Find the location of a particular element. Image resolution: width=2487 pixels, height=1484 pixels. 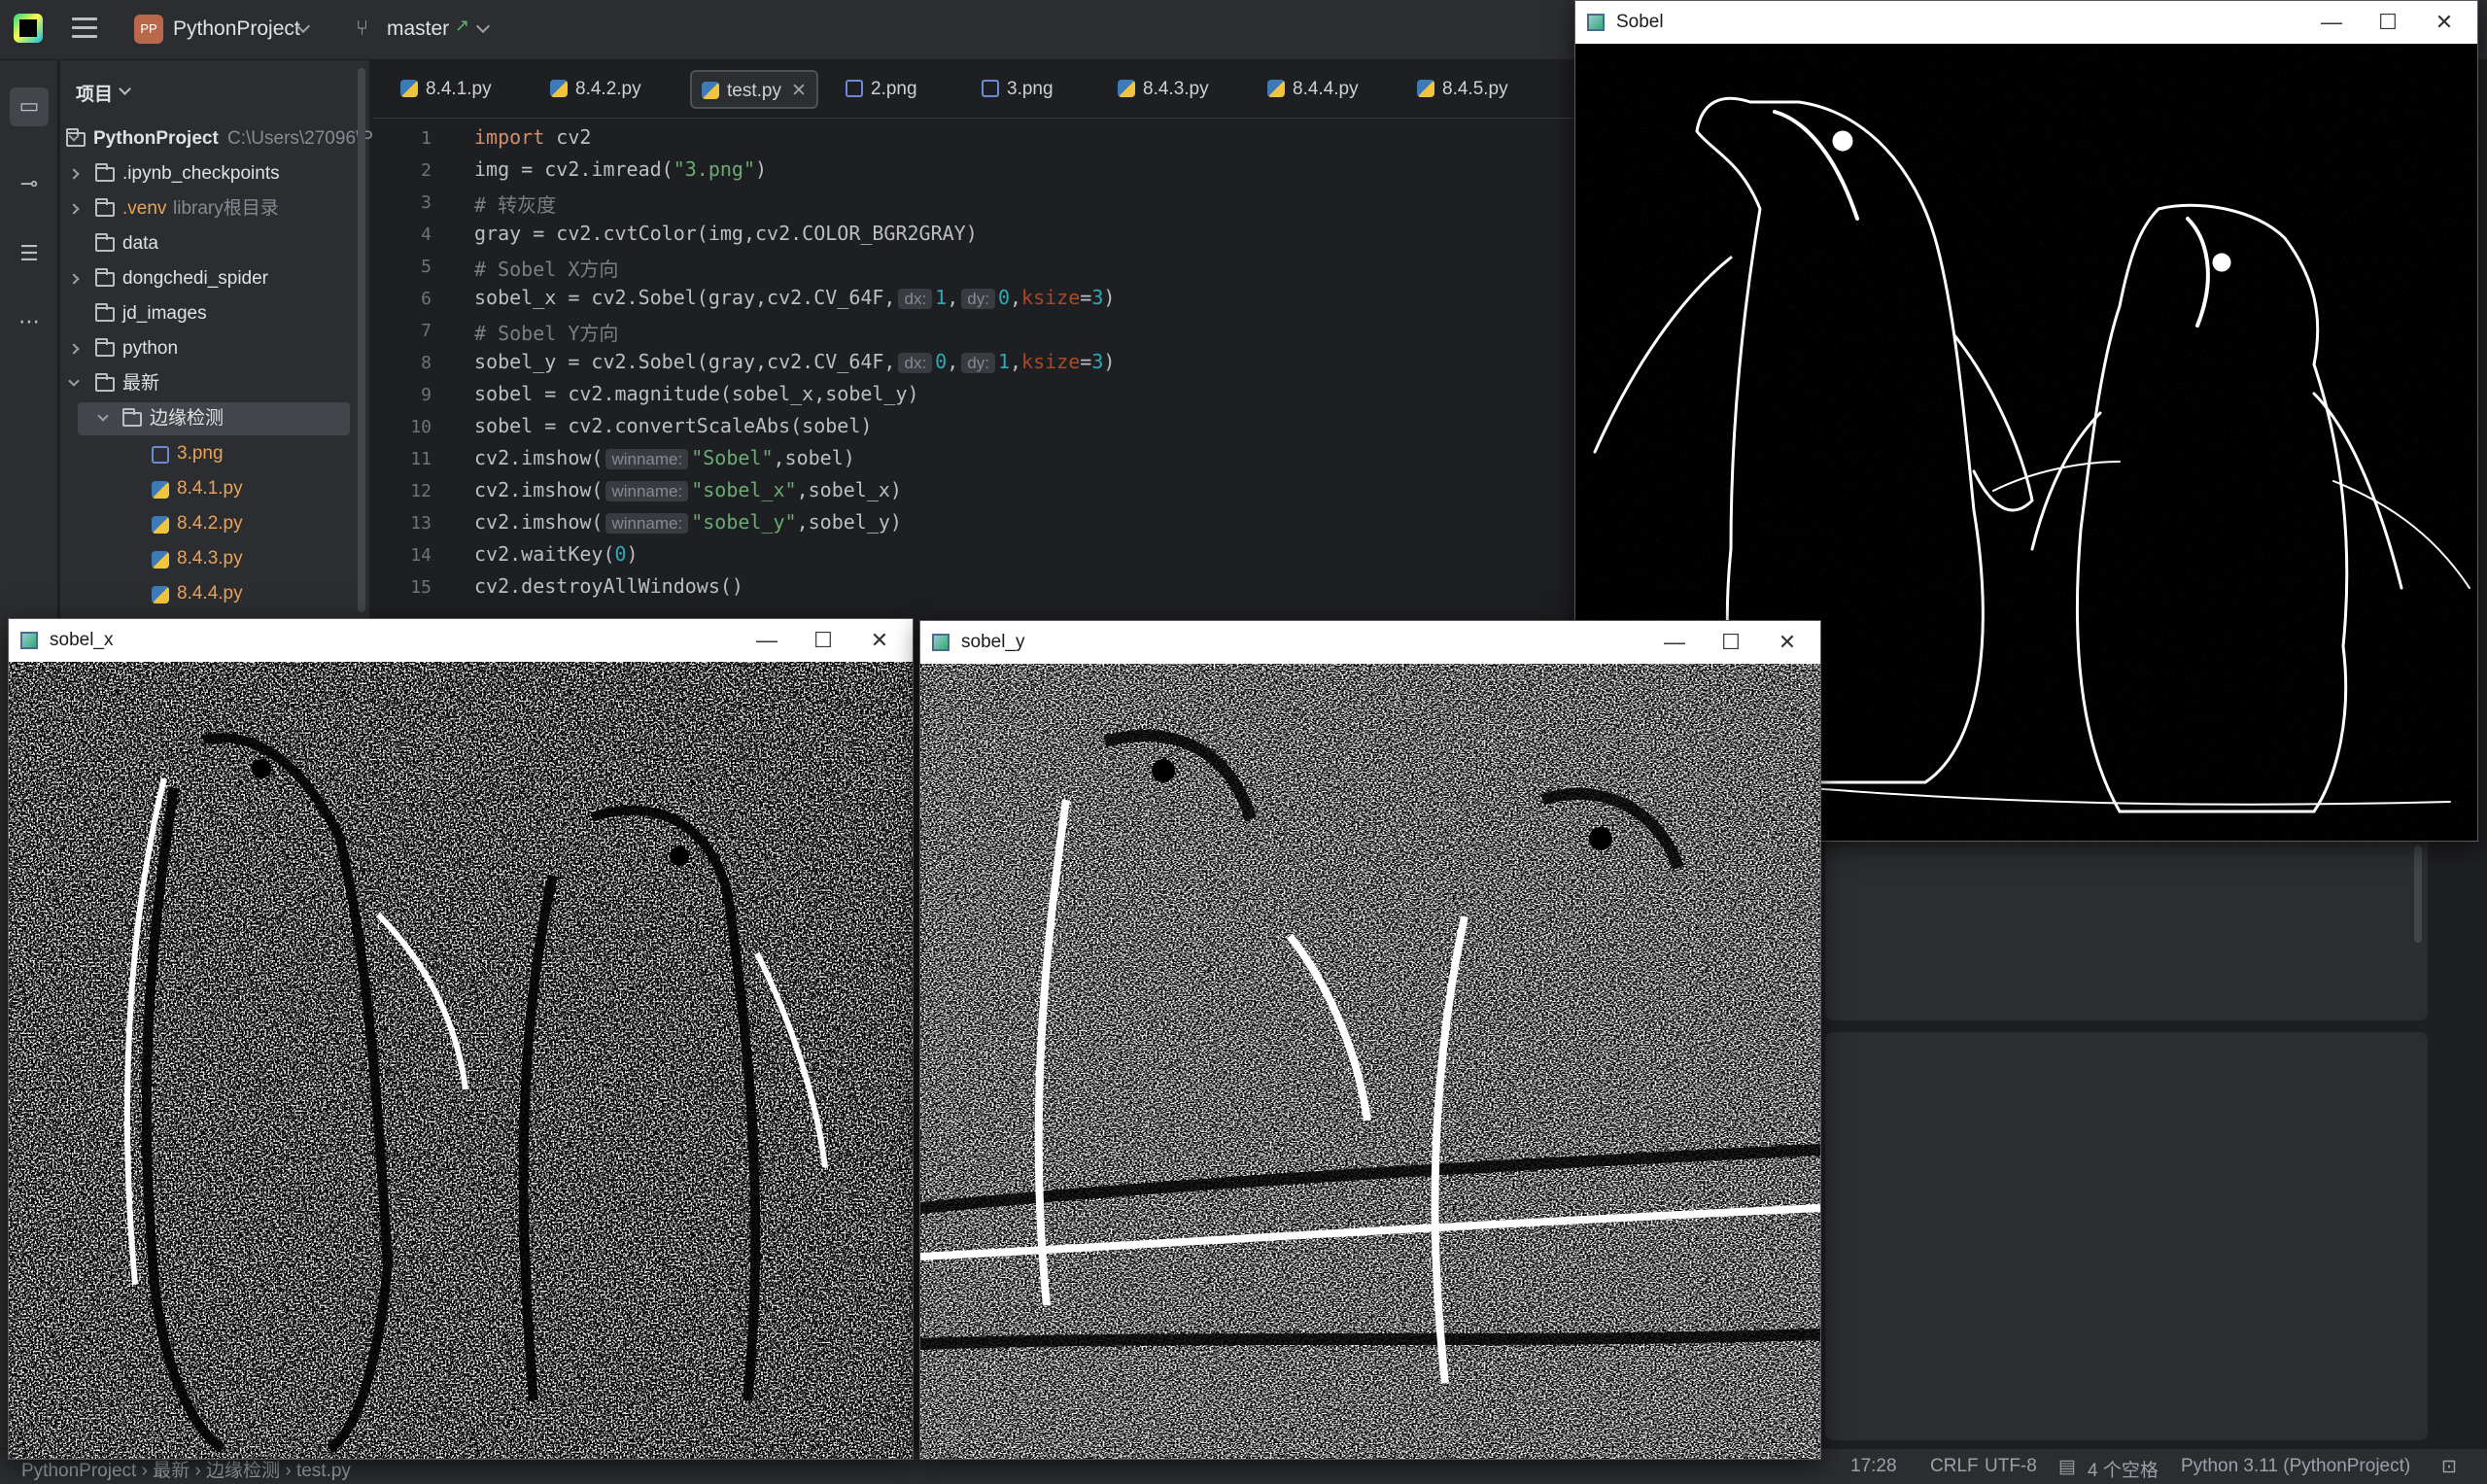

line-number: 10 is located at coordinates (421, 427).